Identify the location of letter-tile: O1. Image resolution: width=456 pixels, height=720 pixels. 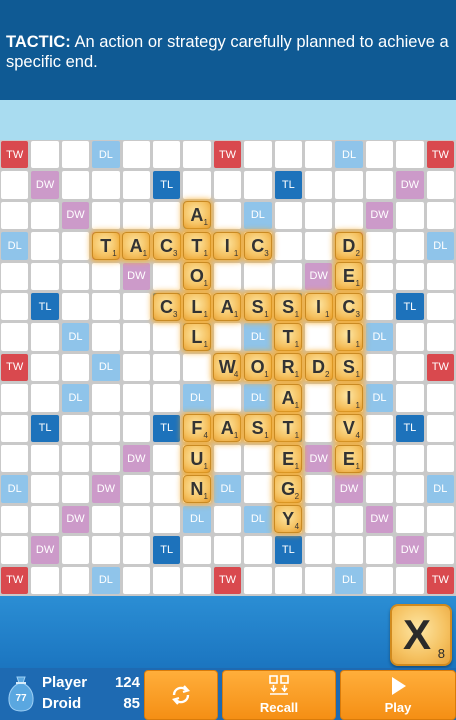
(196, 276).